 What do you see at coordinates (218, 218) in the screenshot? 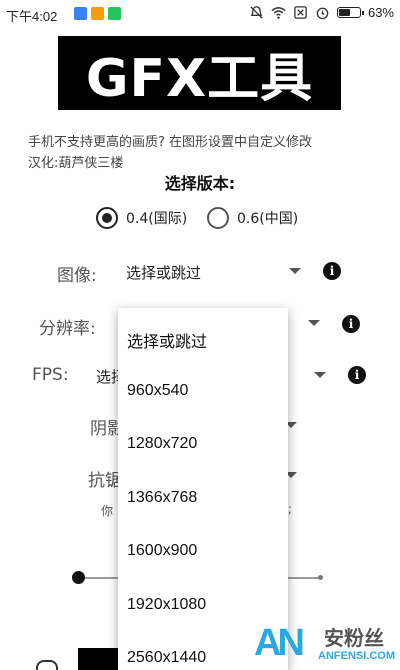
I see `radio-unselected-icon` at bounding box center [218, 218].